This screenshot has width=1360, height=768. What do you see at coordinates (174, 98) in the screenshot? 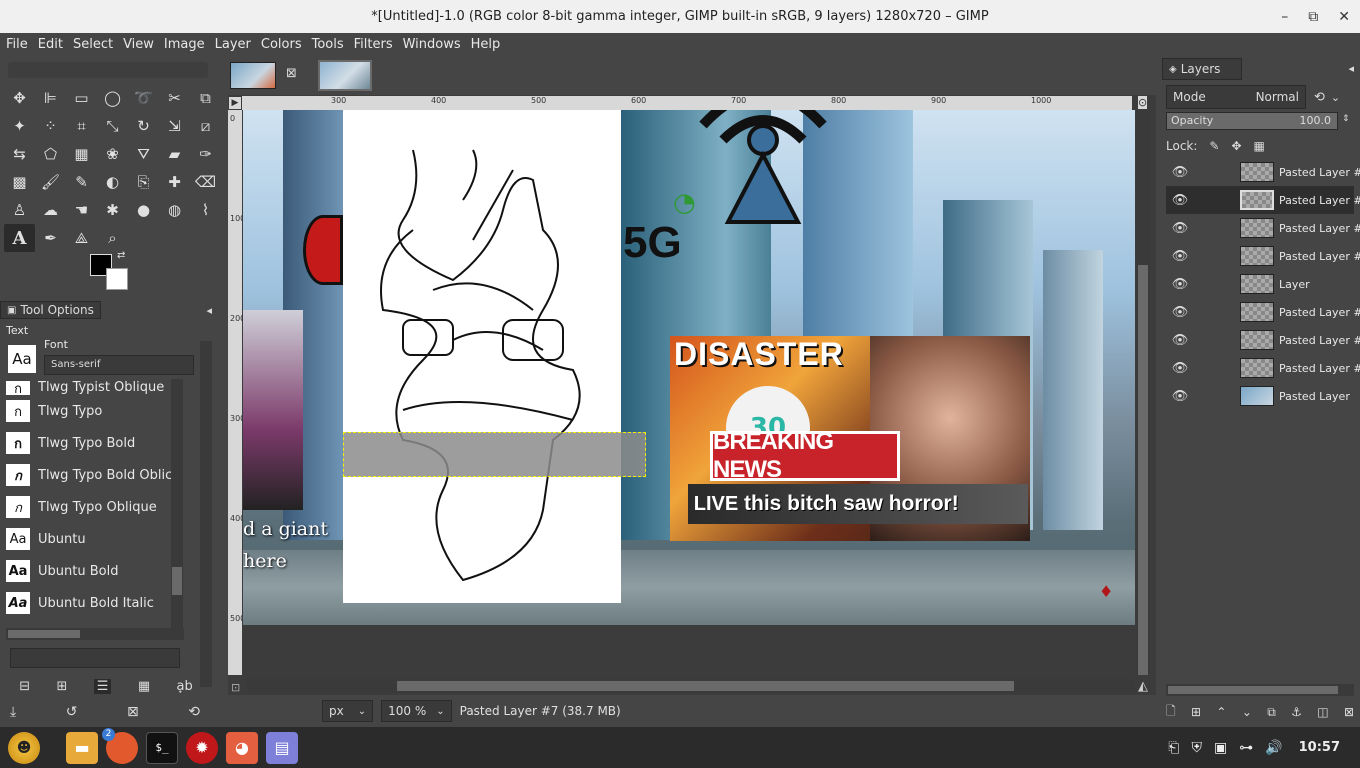
I see `scissors-icon: ✂` at bounding box center [174, 98].